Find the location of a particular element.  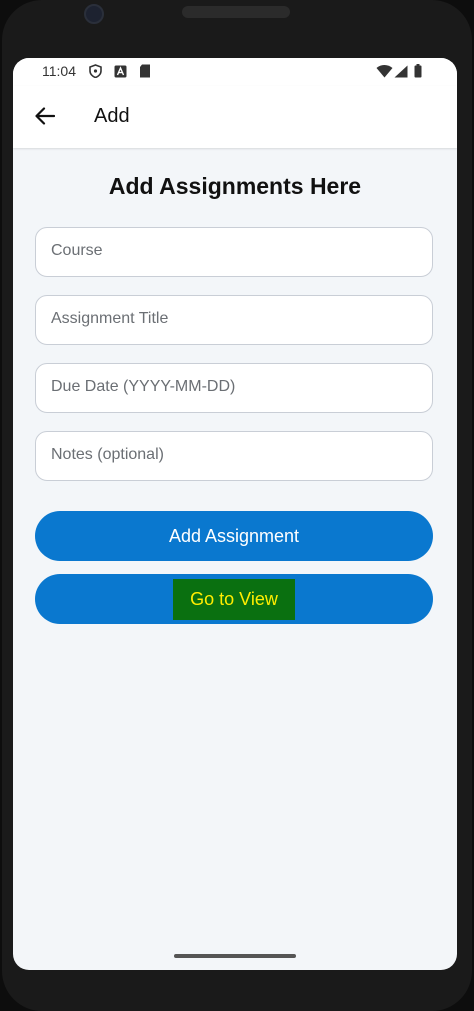

course-field is located at coordinates (234, 252).